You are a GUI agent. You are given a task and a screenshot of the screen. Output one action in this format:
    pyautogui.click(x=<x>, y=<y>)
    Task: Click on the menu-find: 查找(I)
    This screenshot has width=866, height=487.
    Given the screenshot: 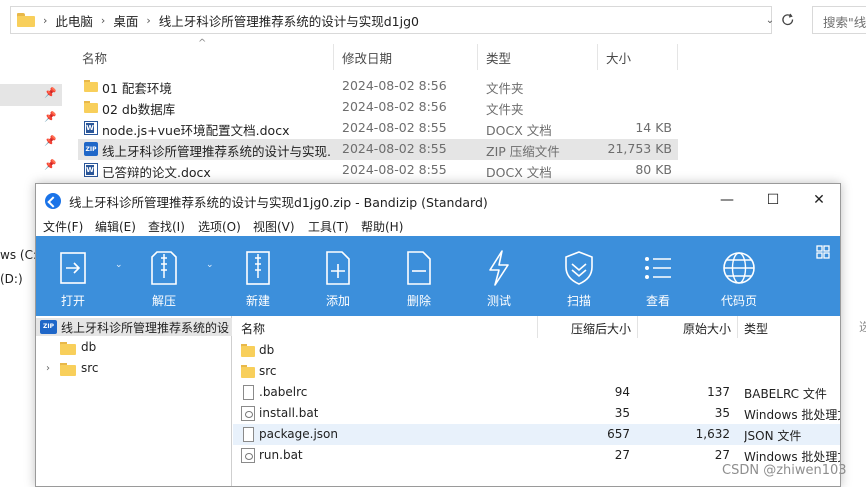 What is the action you would take?
    pyautogui.click(x=166, y=226)
    